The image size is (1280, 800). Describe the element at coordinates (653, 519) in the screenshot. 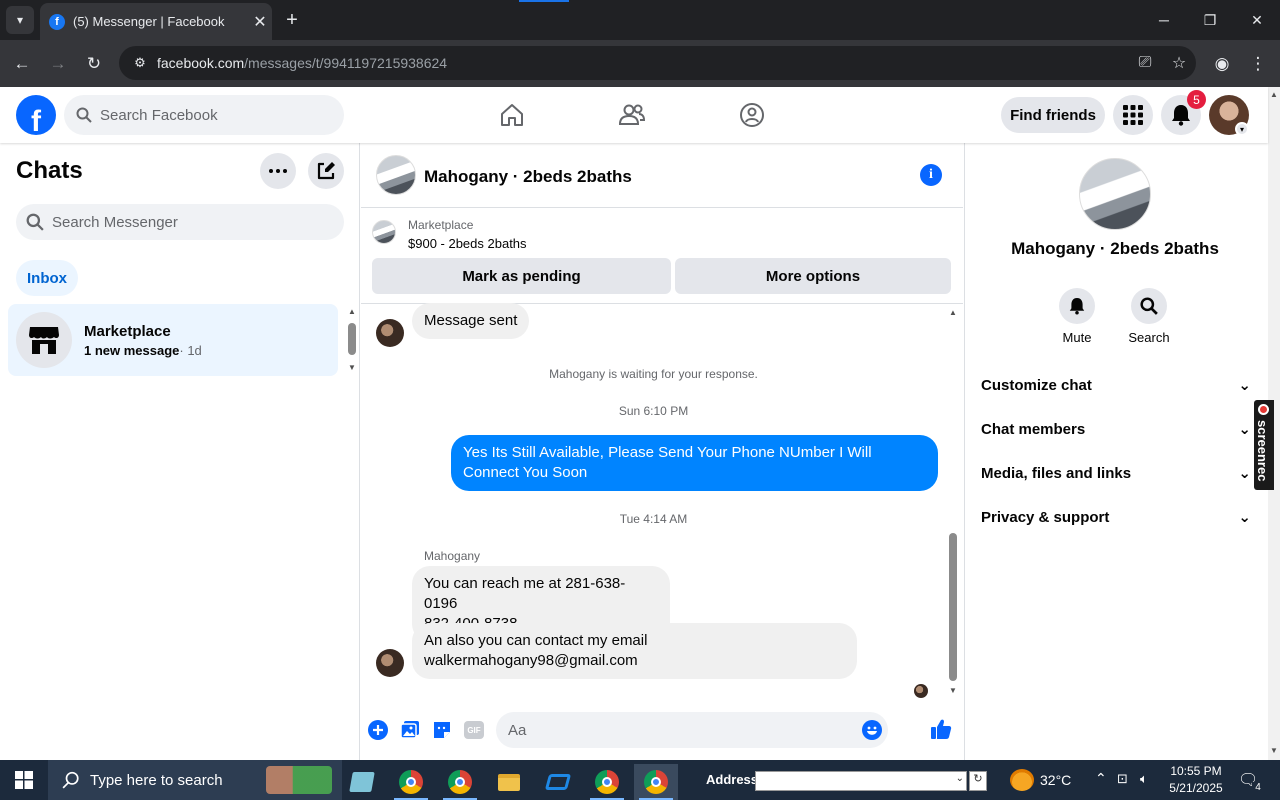

I see `timestamp: Tue 4:14 AM` at that location.